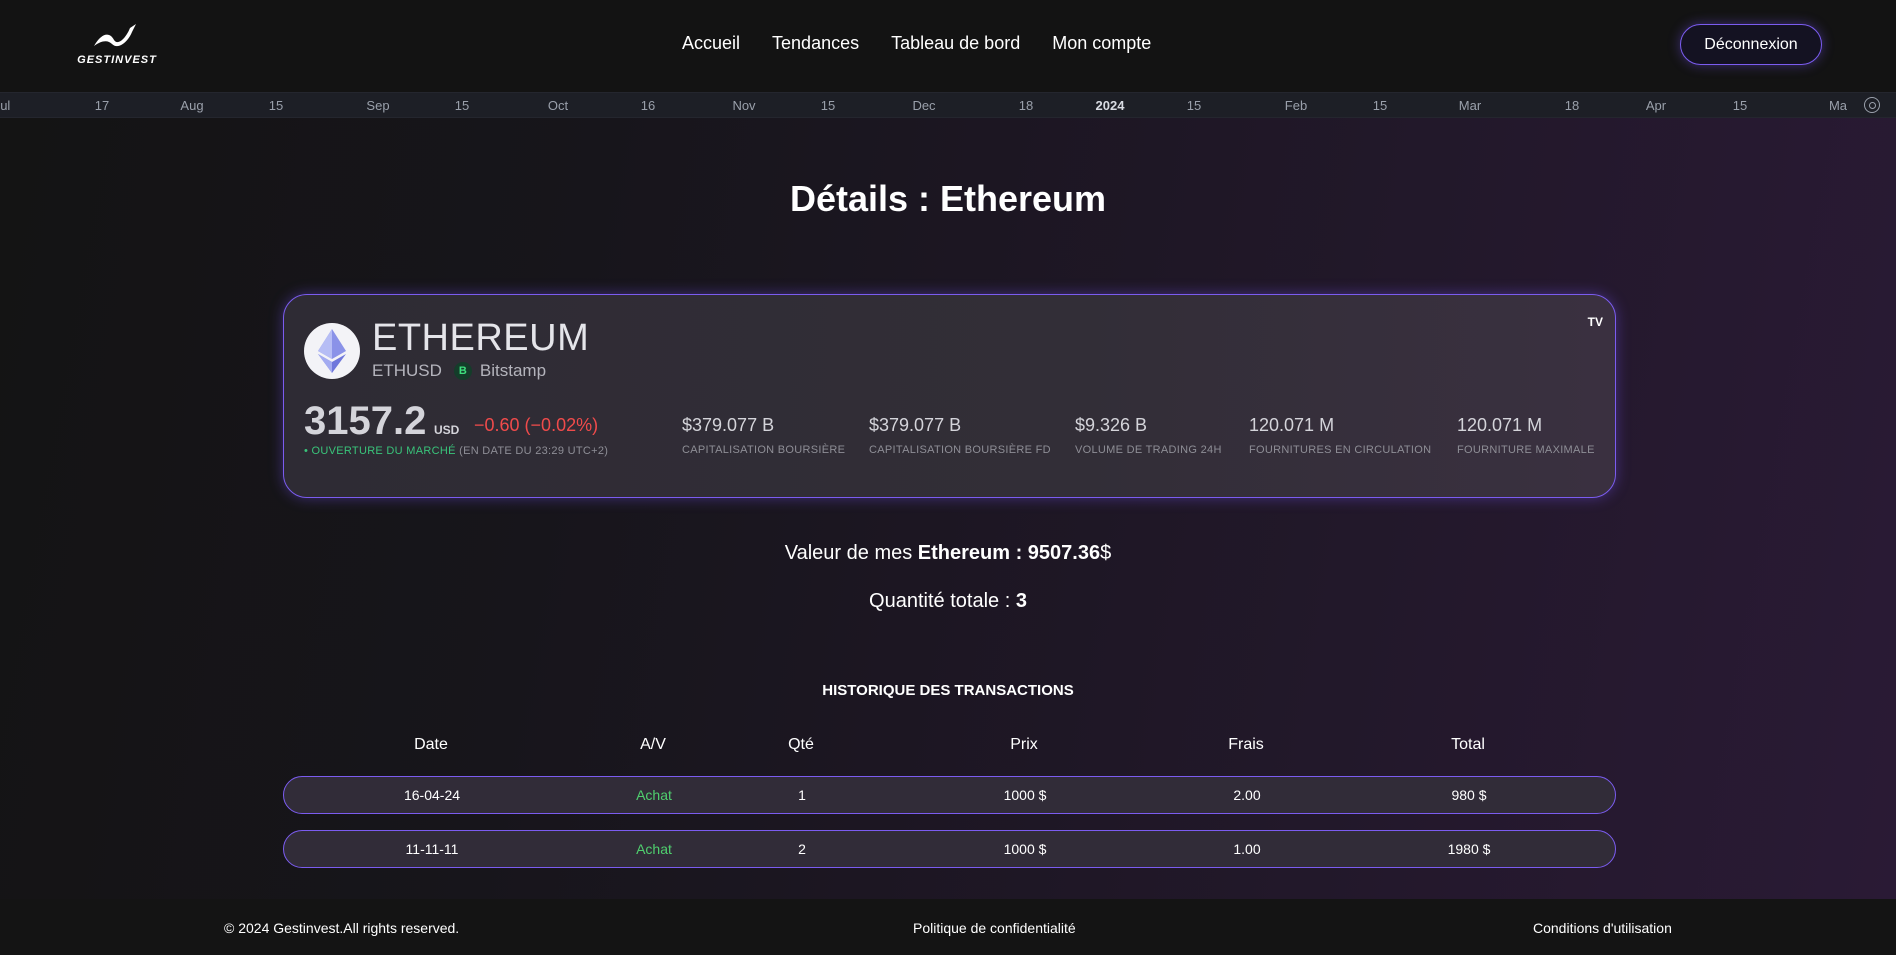  What do you see at coordinates (1340, 450) in the screenshot?
I see `stat-label: FOURNITURES EN CIRCULATION` at bounding box center [1340, 450].